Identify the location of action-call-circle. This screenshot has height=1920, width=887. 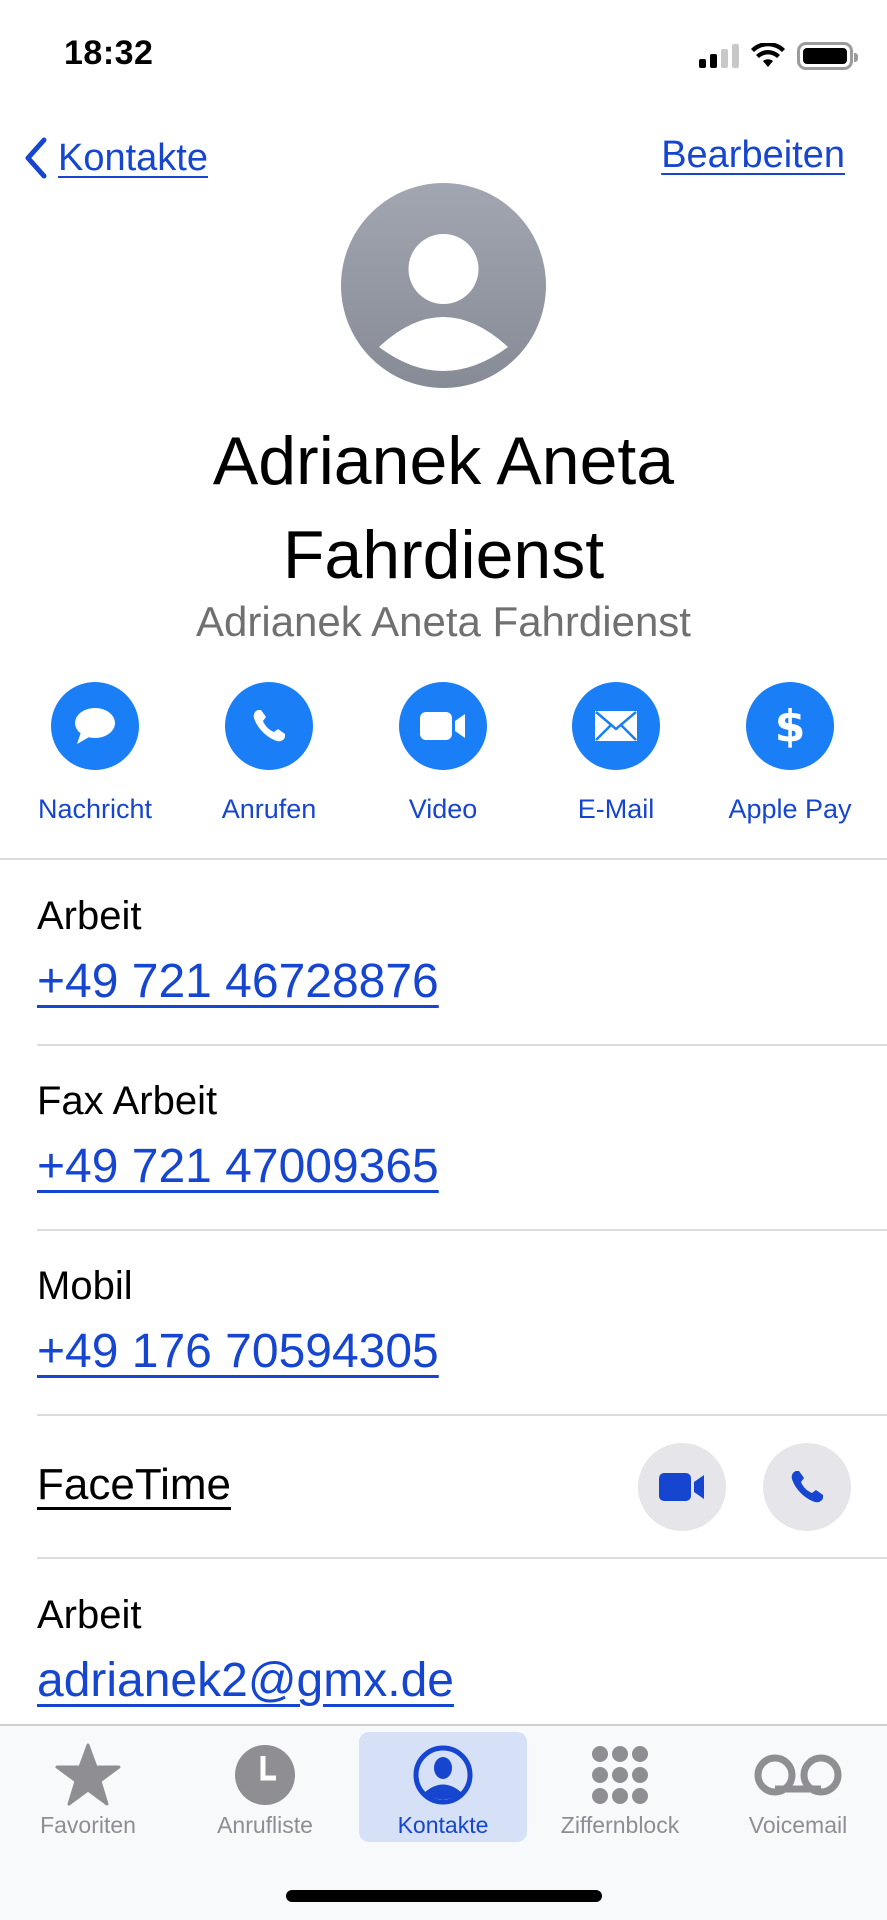
(269, 726).